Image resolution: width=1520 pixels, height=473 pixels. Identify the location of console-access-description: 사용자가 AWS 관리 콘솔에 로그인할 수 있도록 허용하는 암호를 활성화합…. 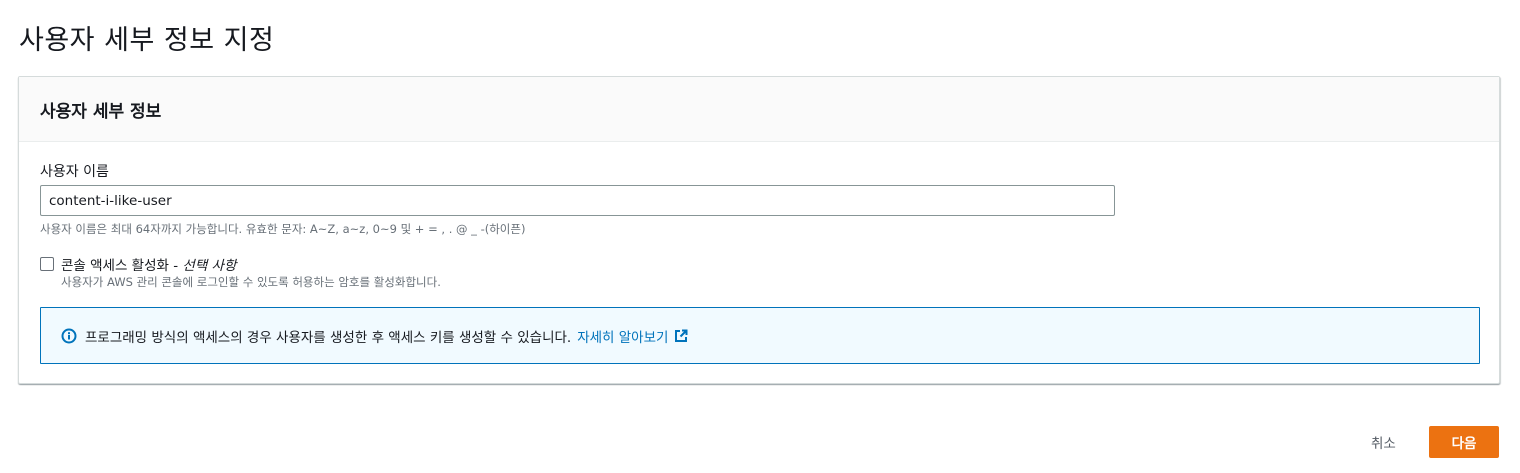
(251, 282).